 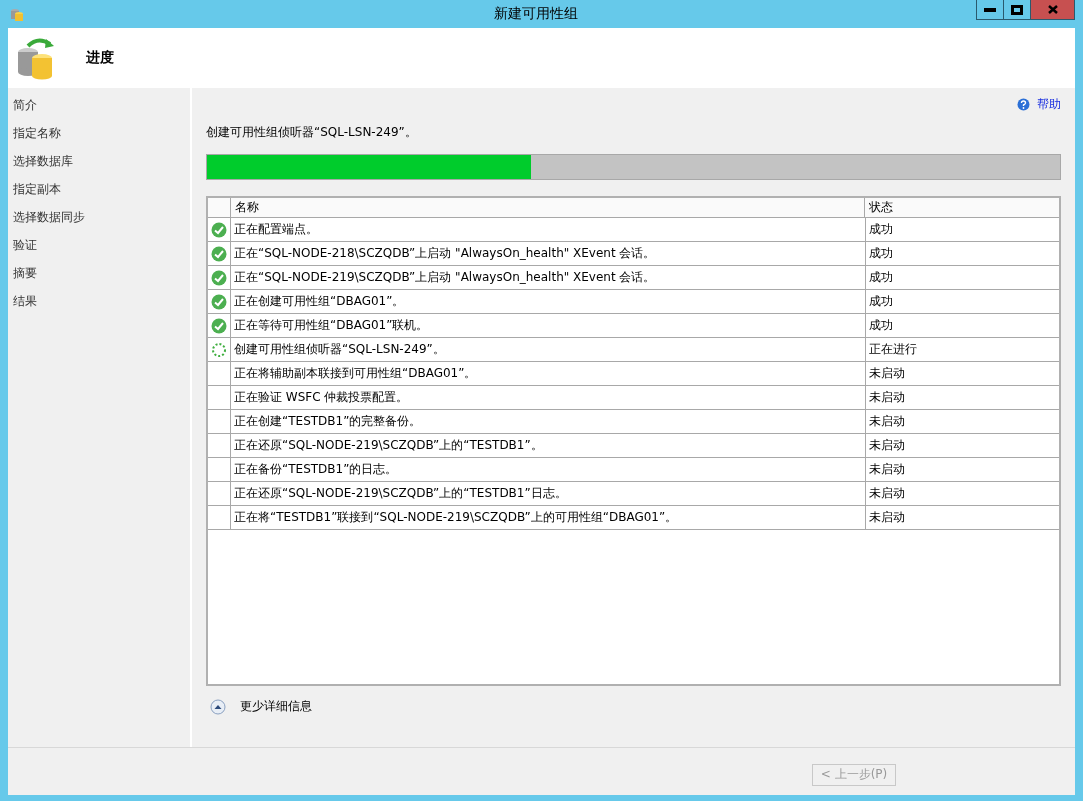 What do you see at coordinates (548, 253) in the screenshot?
I see `table-cell: 正在“SQL-NODE-218\SCZQDB”上启动 "AlwaysOn_health" XEvent 会话。` at bounding box center [548, 253].